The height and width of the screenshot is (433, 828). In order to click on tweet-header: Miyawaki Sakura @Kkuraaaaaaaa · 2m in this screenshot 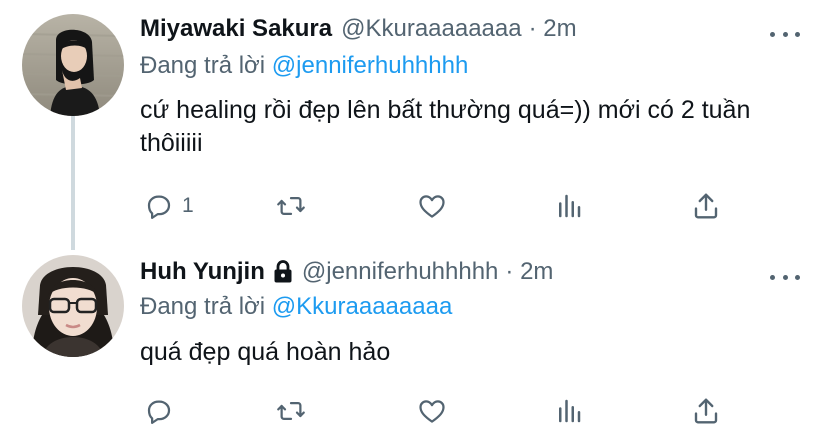, I will do `click(358, 29)`.